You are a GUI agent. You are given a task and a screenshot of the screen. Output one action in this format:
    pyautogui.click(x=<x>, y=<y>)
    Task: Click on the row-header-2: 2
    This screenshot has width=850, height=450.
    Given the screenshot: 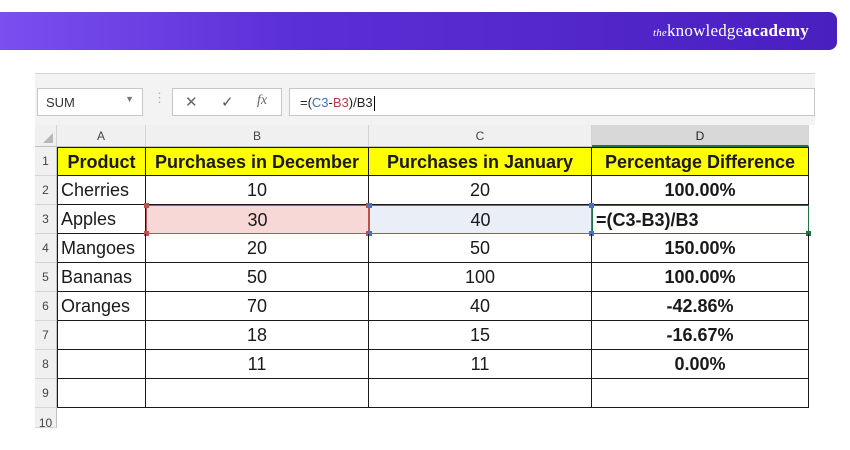 What is the action you would take?
    pyautogui.click(x=46, y=190)
    